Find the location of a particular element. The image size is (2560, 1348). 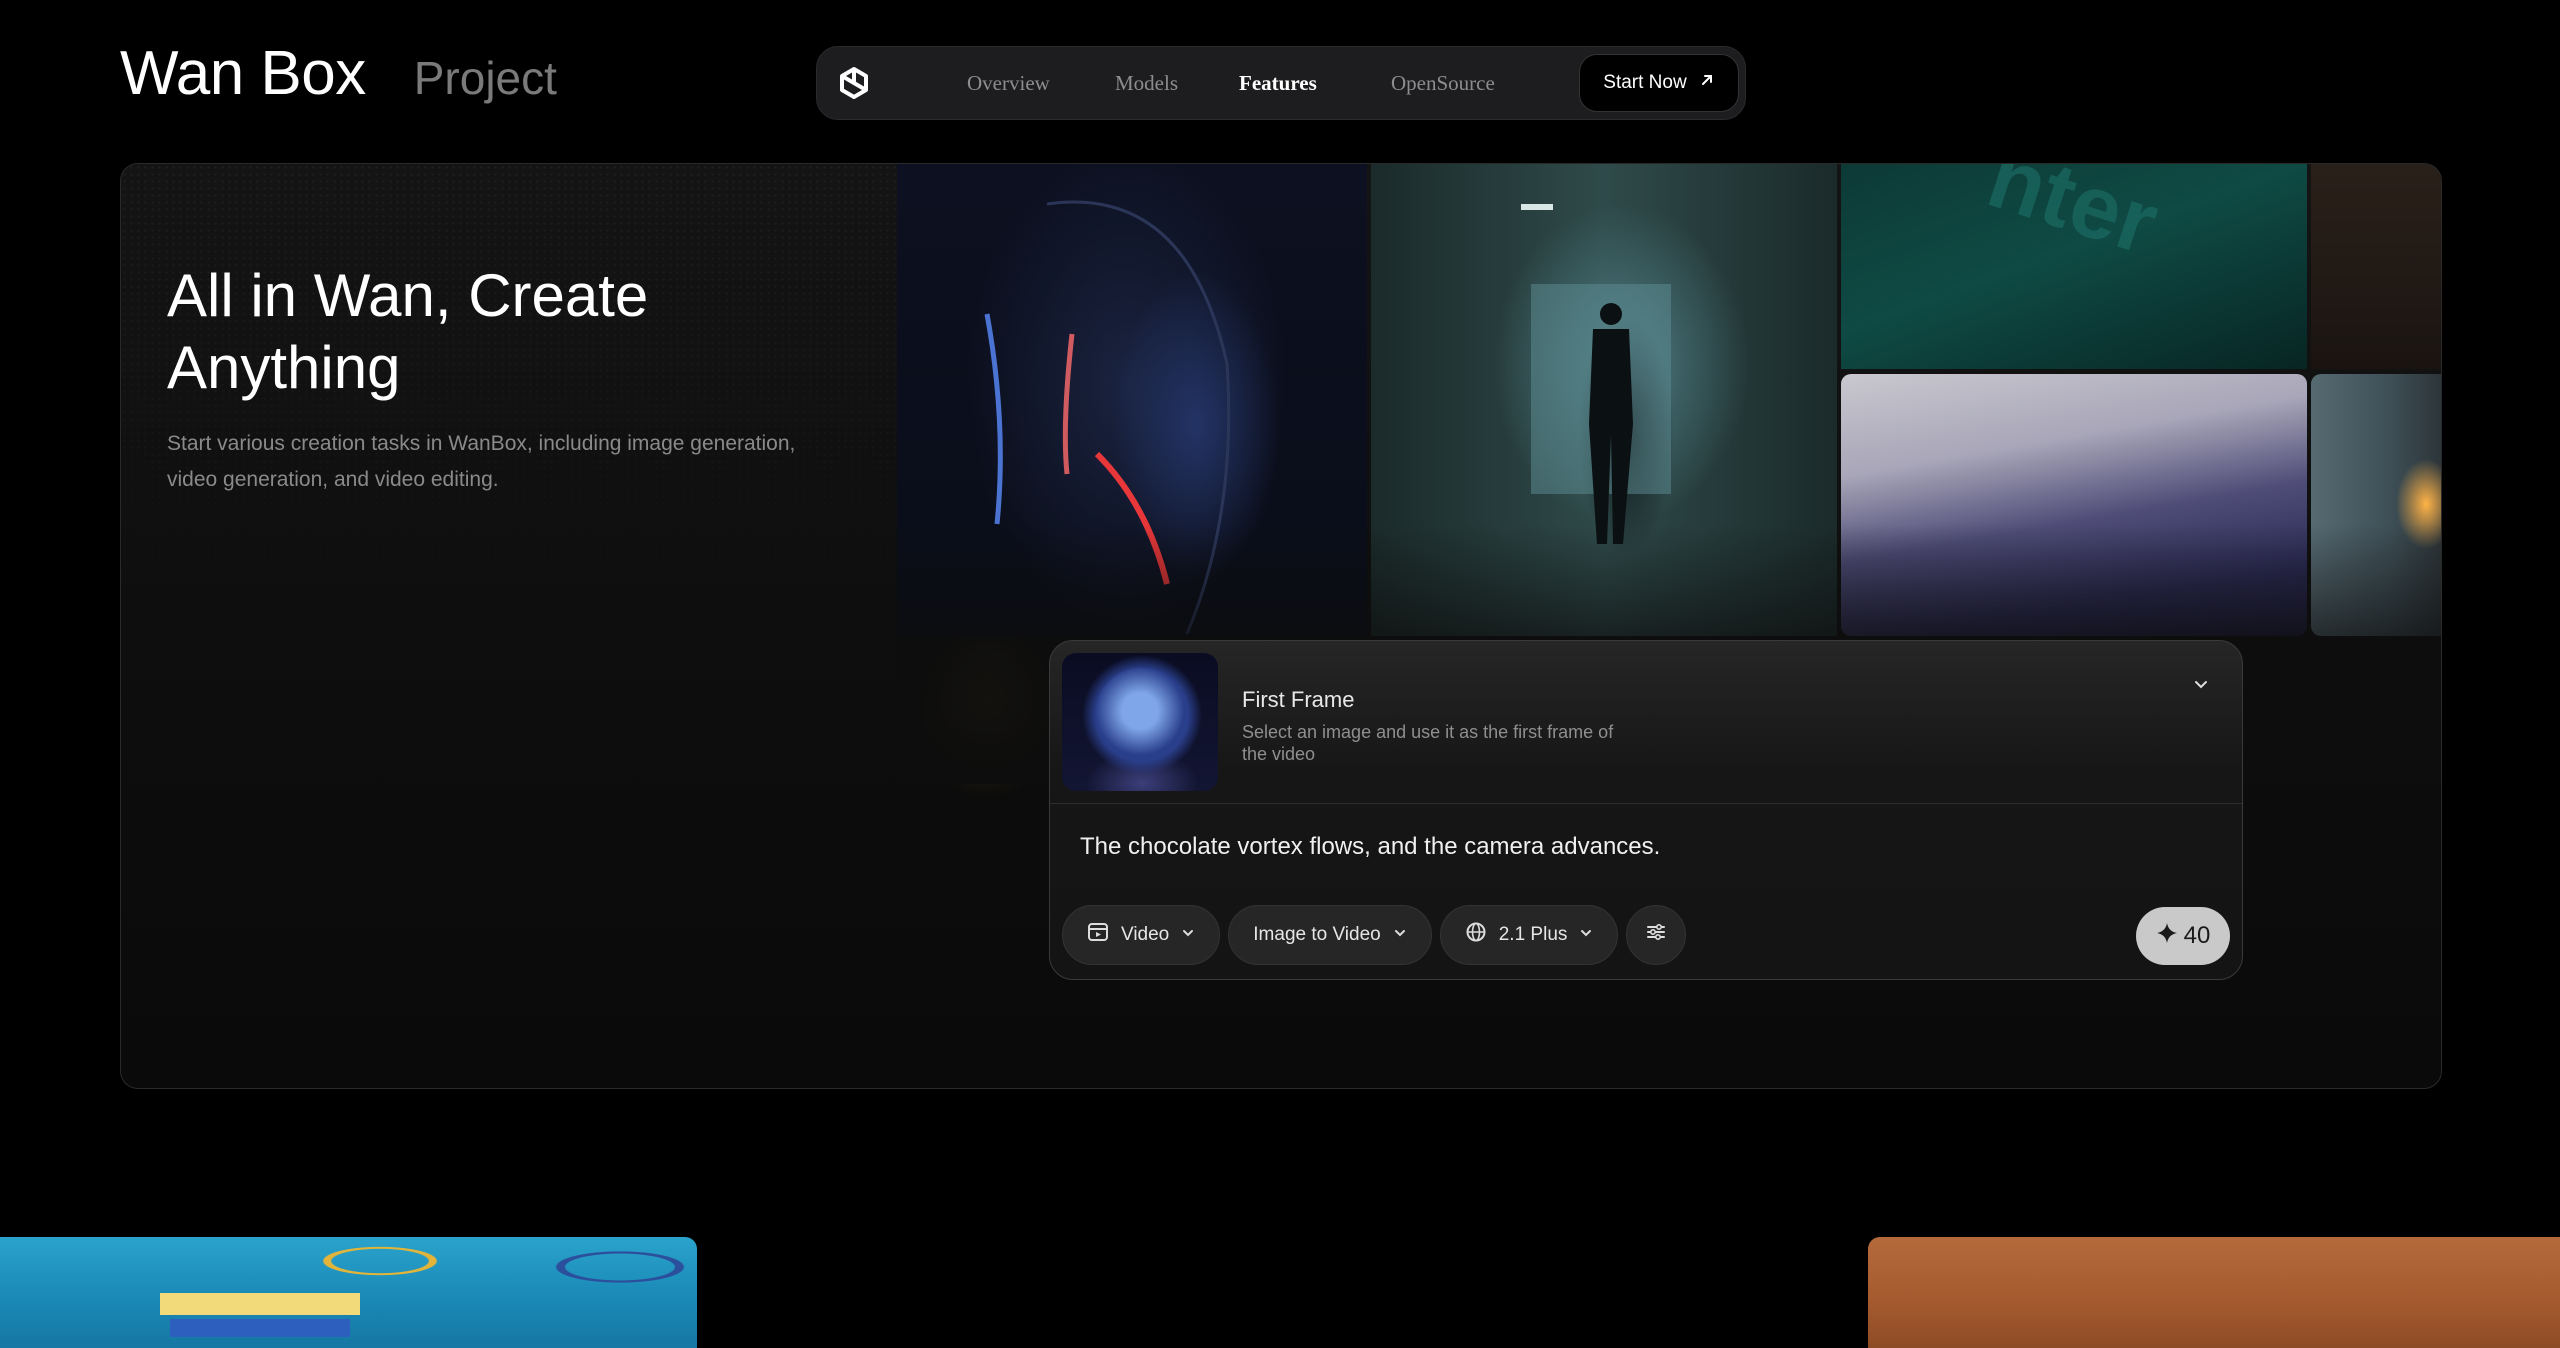

gallery-image-neon-rider is located at coordinates (1132, 400).